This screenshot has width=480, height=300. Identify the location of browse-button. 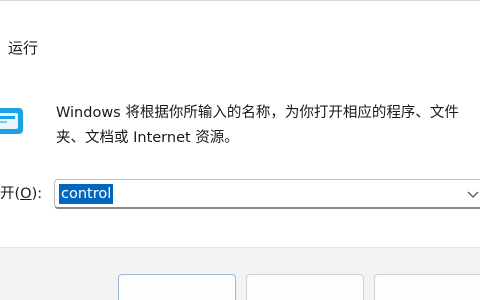
(427, 287).